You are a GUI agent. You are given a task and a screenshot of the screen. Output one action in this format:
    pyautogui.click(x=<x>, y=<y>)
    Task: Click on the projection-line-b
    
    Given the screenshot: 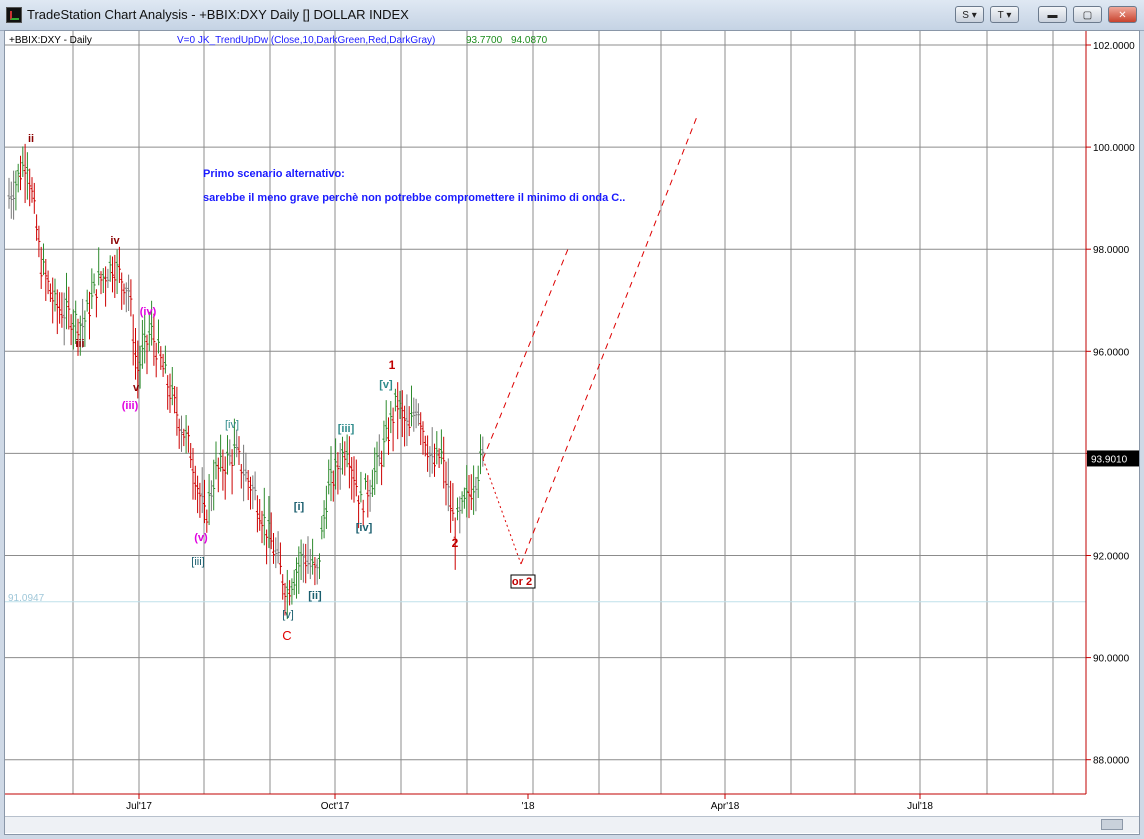 What is the action you would take?
    pyautogui.click(x=609, y=339)
    